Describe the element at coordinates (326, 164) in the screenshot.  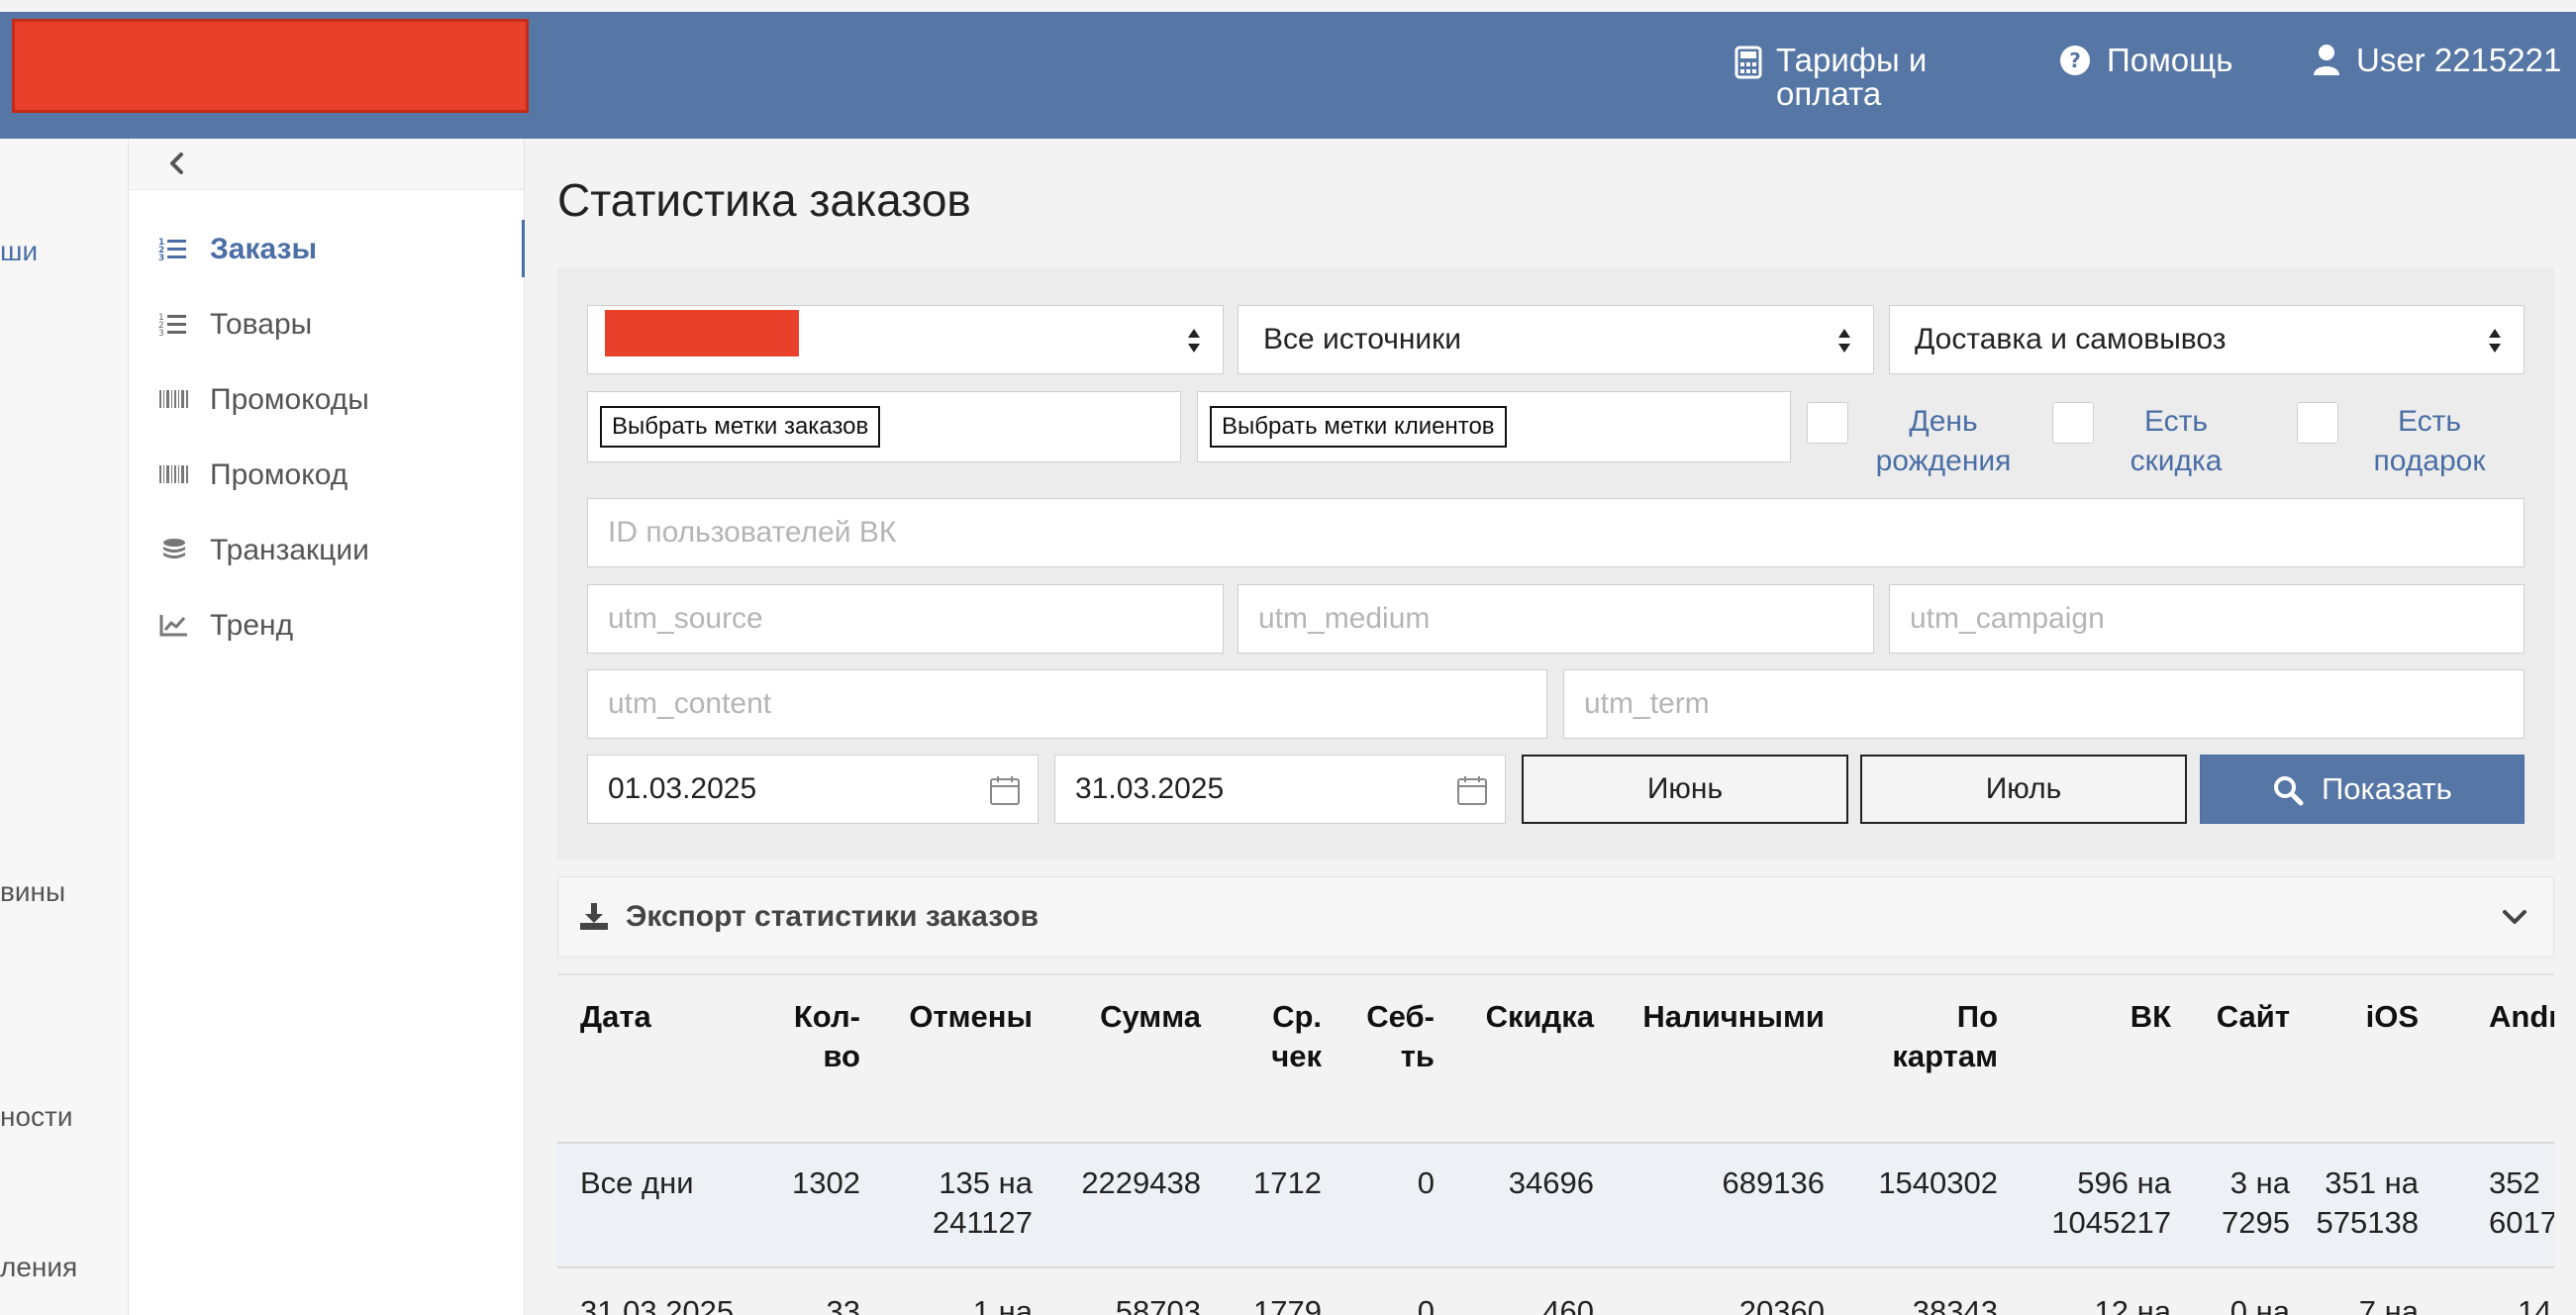
I see `sidebar-collapse-row` at that location.